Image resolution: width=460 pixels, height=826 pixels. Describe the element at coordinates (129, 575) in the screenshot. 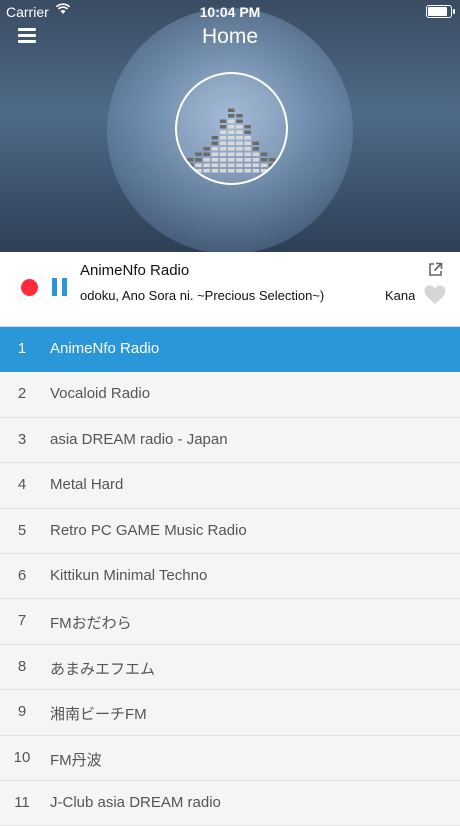

I see `station-name: Kittikun Minimal Techno` at that location.